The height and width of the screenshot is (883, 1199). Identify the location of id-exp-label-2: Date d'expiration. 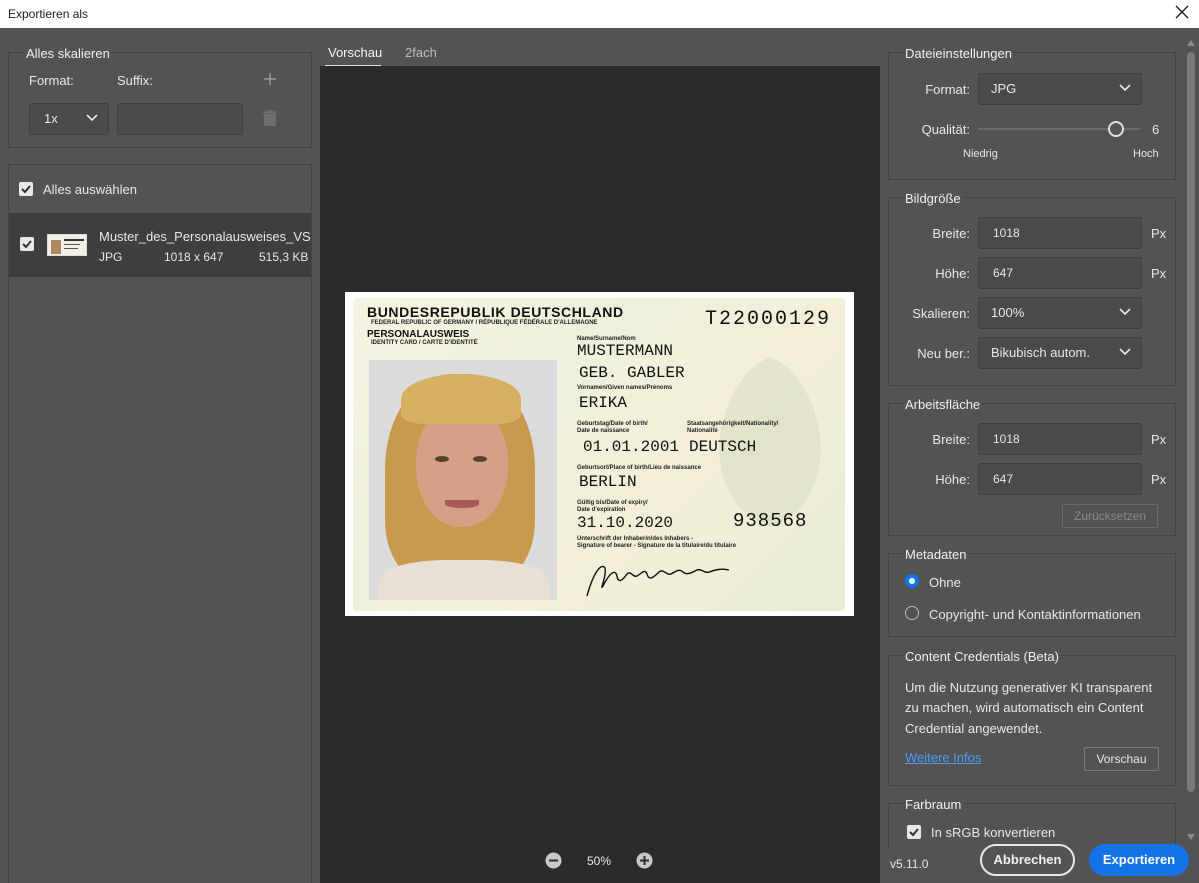
(601, 510).